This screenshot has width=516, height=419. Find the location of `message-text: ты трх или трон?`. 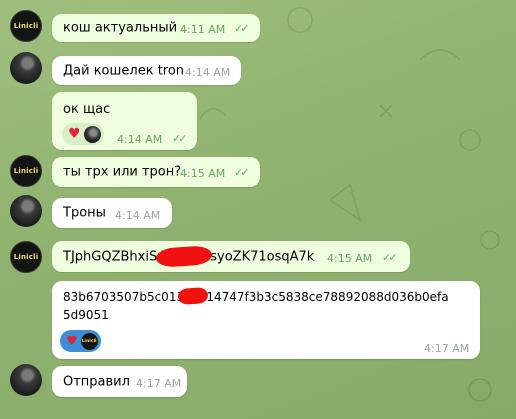

message-text: ты трх или трон? is located at coordinates (122, 172).